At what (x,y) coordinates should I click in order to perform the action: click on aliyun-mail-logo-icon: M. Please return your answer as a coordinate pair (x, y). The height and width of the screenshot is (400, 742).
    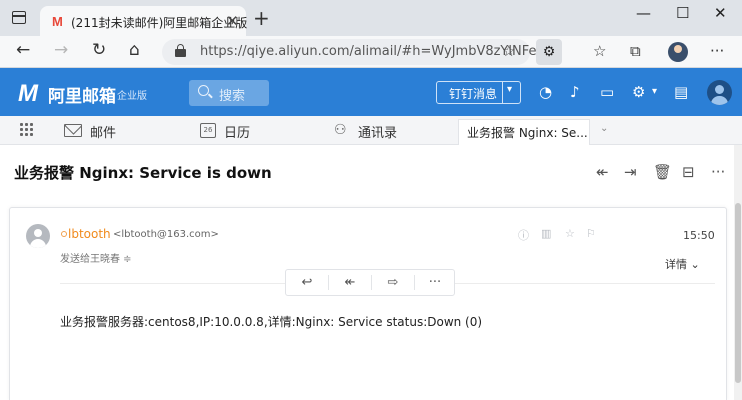
    Looking at the image, I should click on (28, 93).